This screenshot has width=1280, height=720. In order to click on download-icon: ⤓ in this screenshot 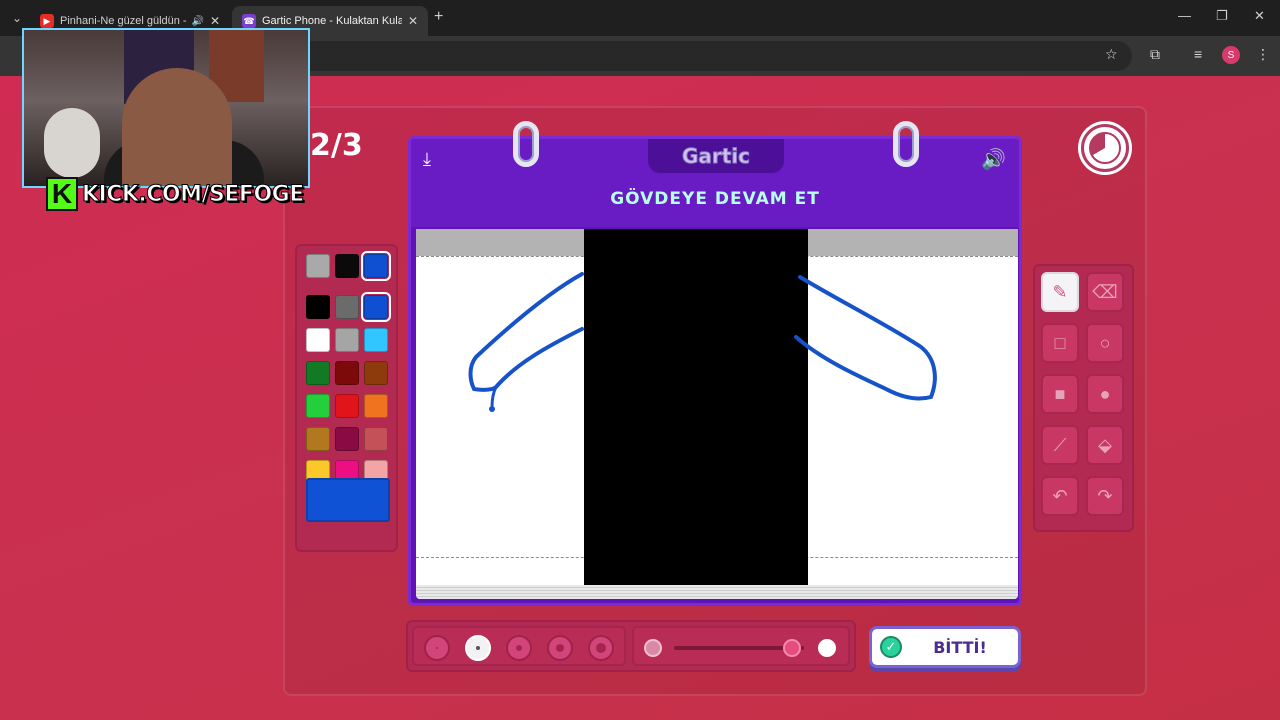, I will do `click(434, 160)`.